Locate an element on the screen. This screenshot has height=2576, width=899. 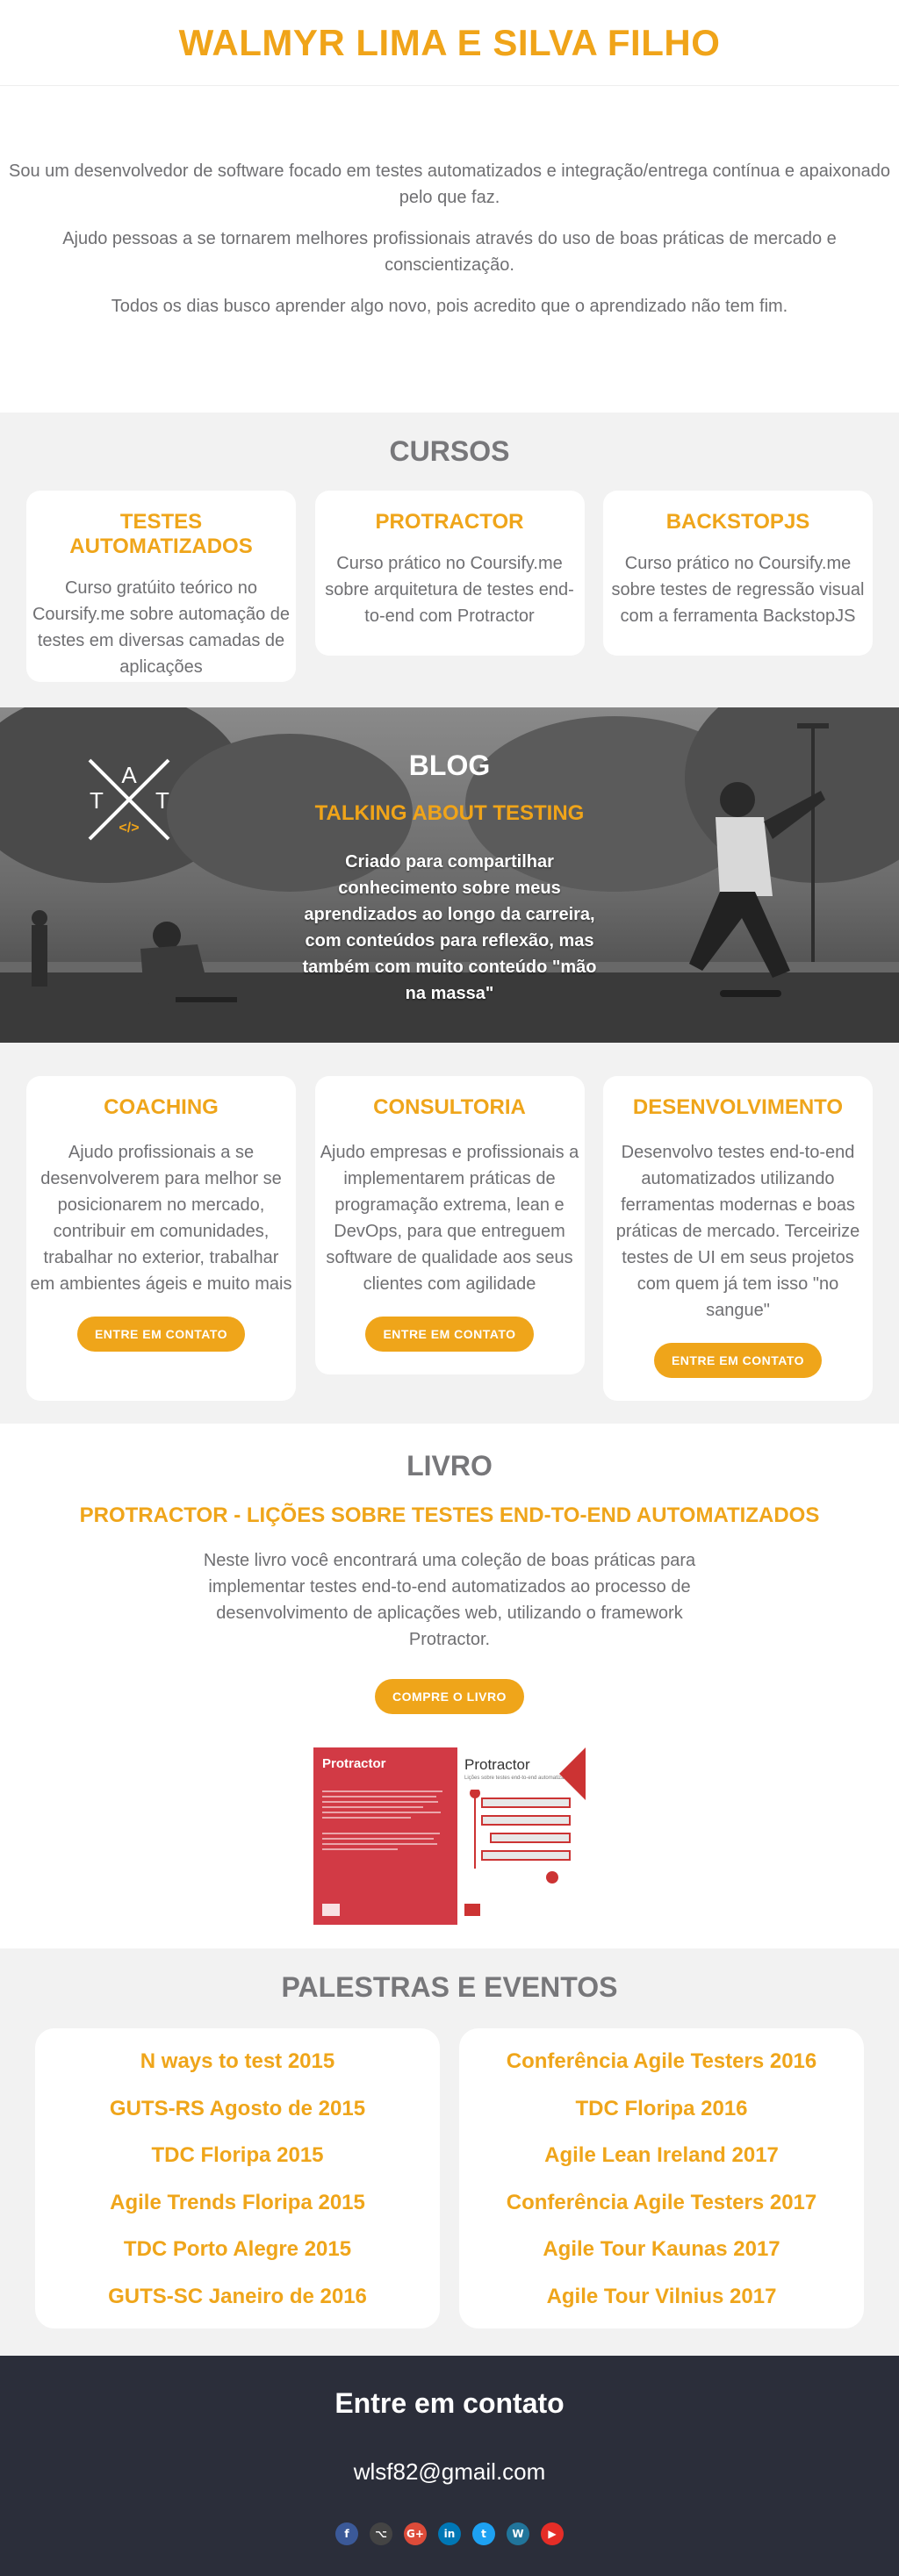
service-title: COACHING is located at coordinates (161, 1107).